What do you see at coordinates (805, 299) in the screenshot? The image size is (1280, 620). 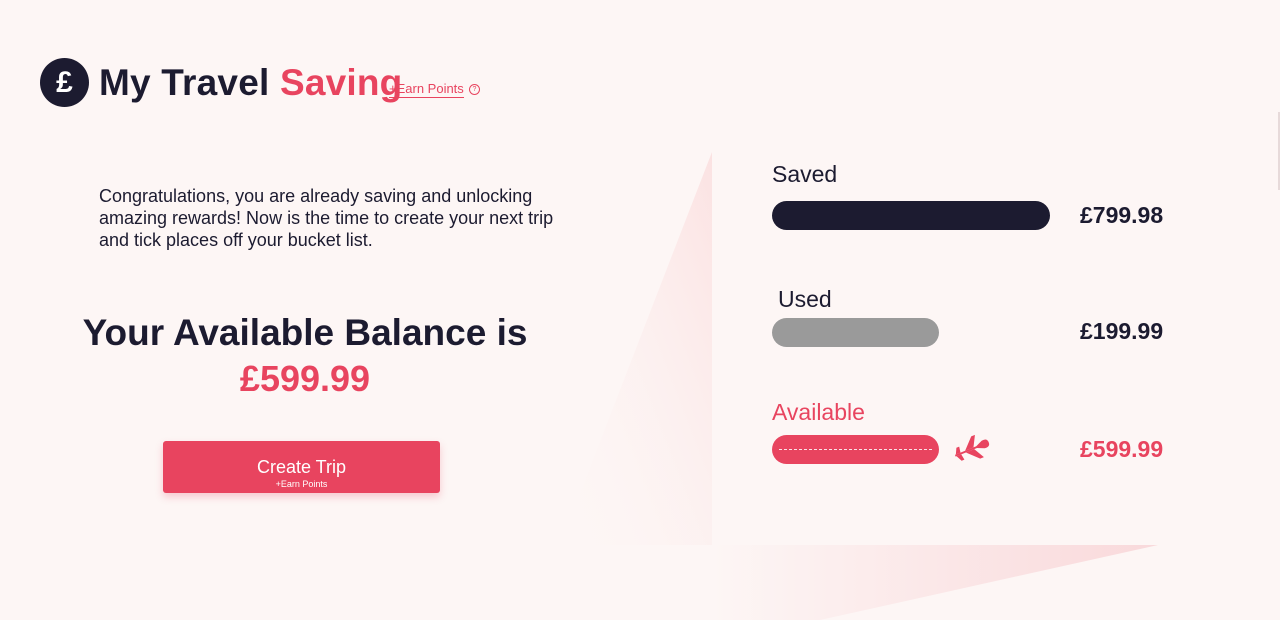 I see `used-label: Used` at bounding box center [805, 299].